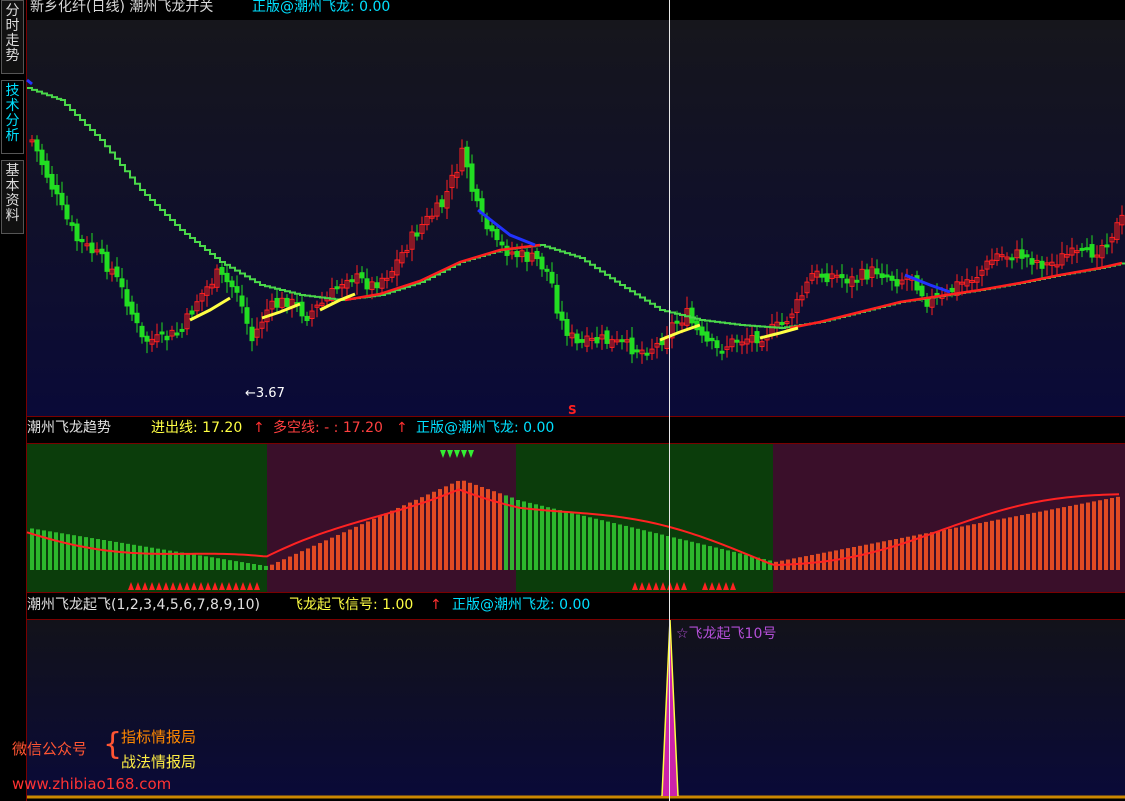  What do you see at coordinates (328, 428) in the screenshot?
I see `bull-bear-line-label: 多空线: - : 17.20` at bounding box center [328, 428].